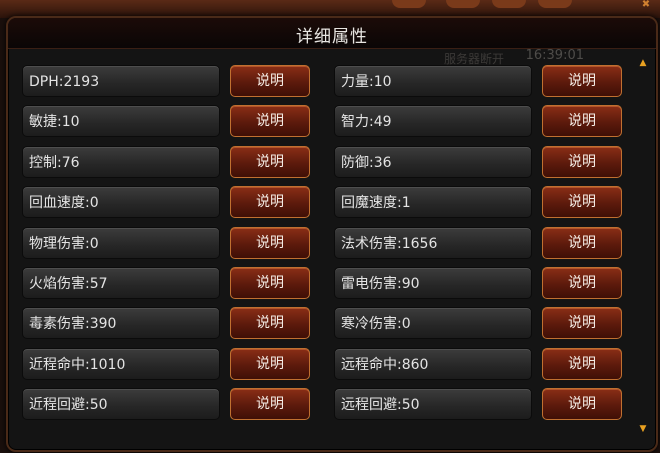 Image resolution: width=660 pixels, height=453 pixels. What do you see at coordinates (121, 283) in the screenshot?
I see `attribute-field: 火焰伤害:57` at bounding box center [121, 283].